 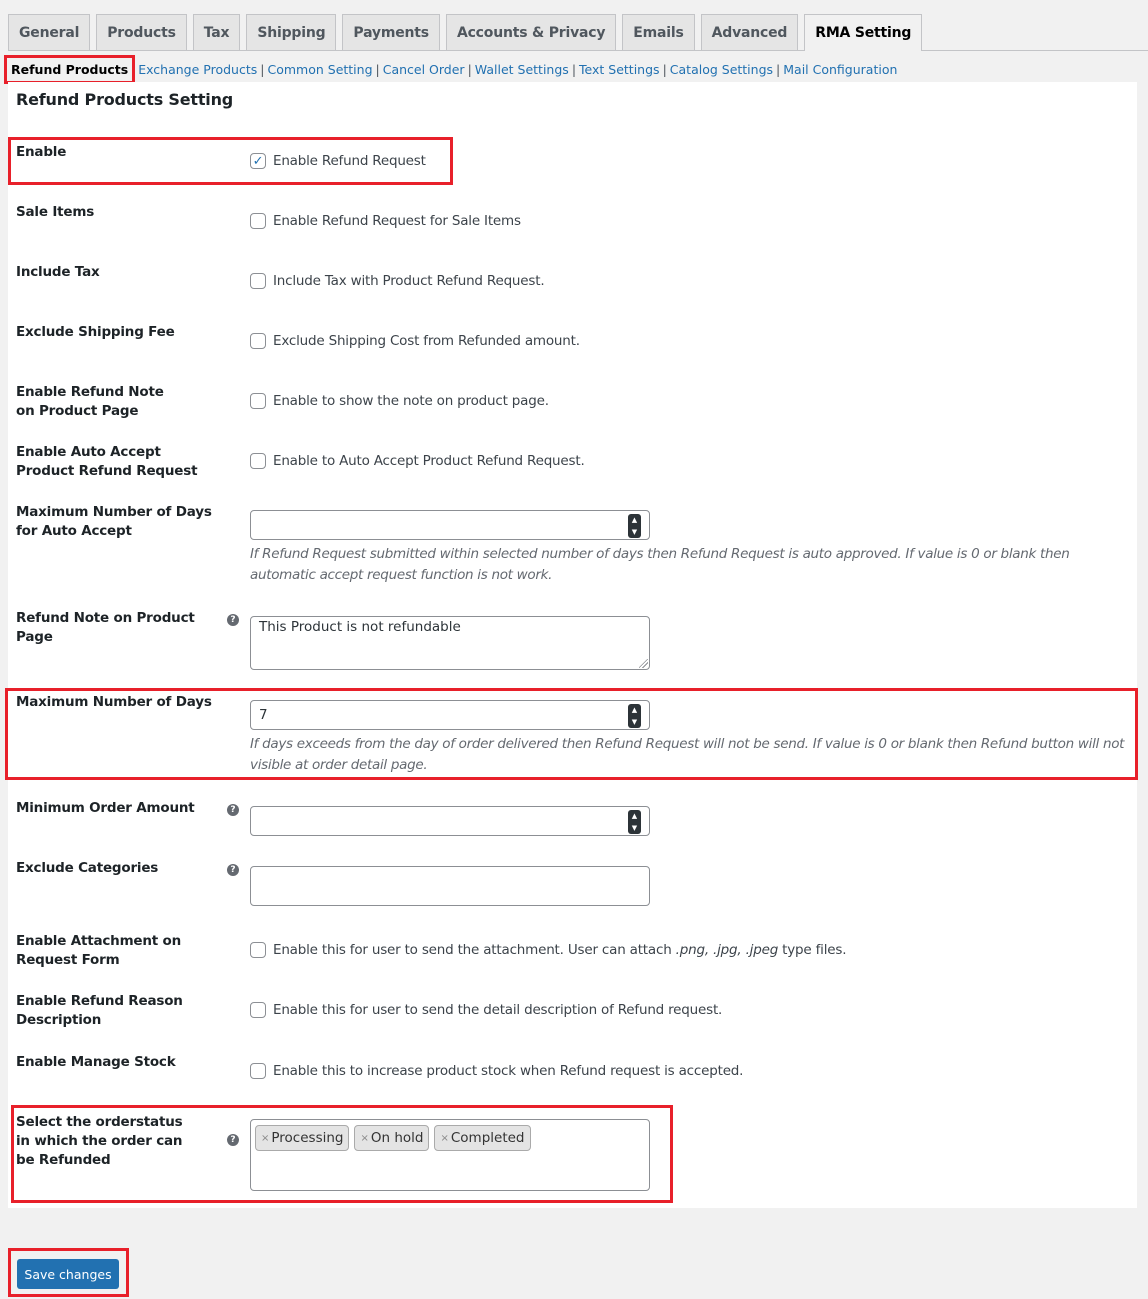 I want to click on checkbox: ✓, so click(x=258, y=161).